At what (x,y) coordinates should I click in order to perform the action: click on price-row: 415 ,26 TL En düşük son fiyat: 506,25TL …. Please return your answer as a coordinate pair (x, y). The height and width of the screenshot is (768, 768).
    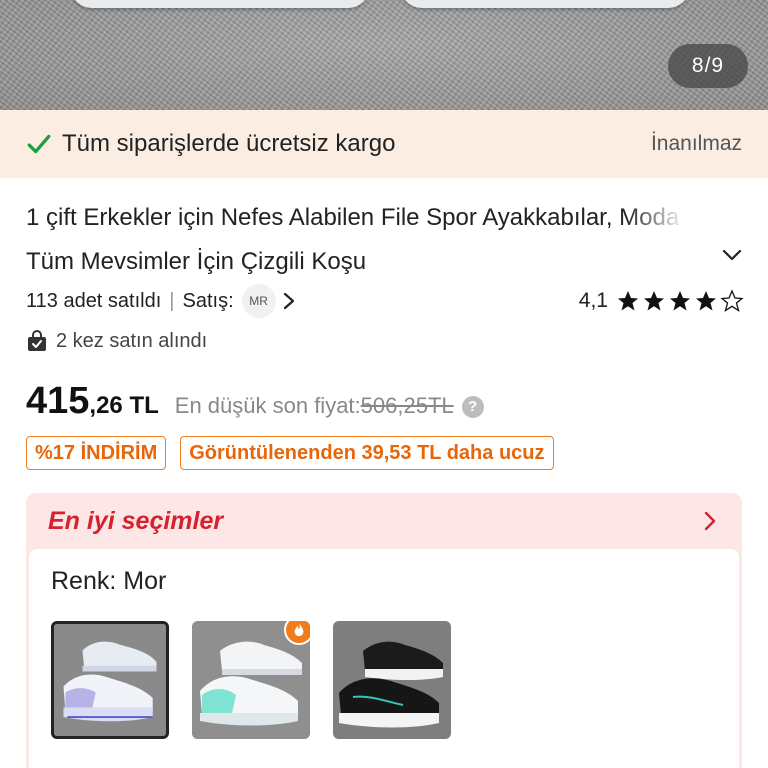
    Looking at the image, I should click on (255, 405).